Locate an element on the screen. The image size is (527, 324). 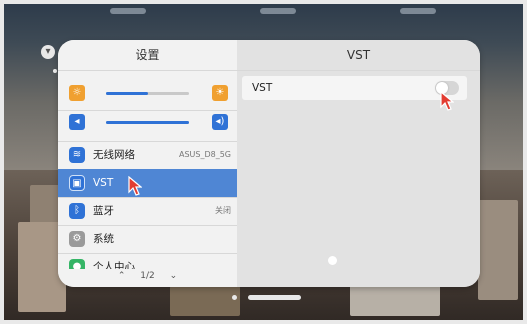
page-indicator: 1/2 is located at coordinates (147, 276).